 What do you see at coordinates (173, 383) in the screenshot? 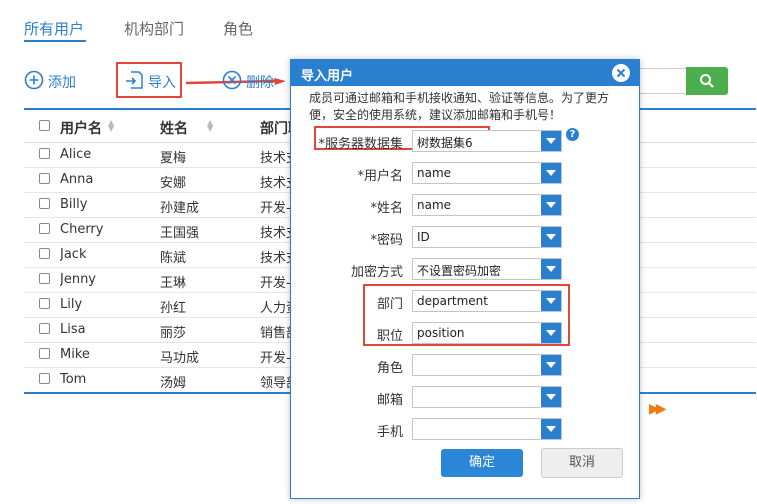
I see `cell-name: 汤姆` at bounding box center [173, 383].